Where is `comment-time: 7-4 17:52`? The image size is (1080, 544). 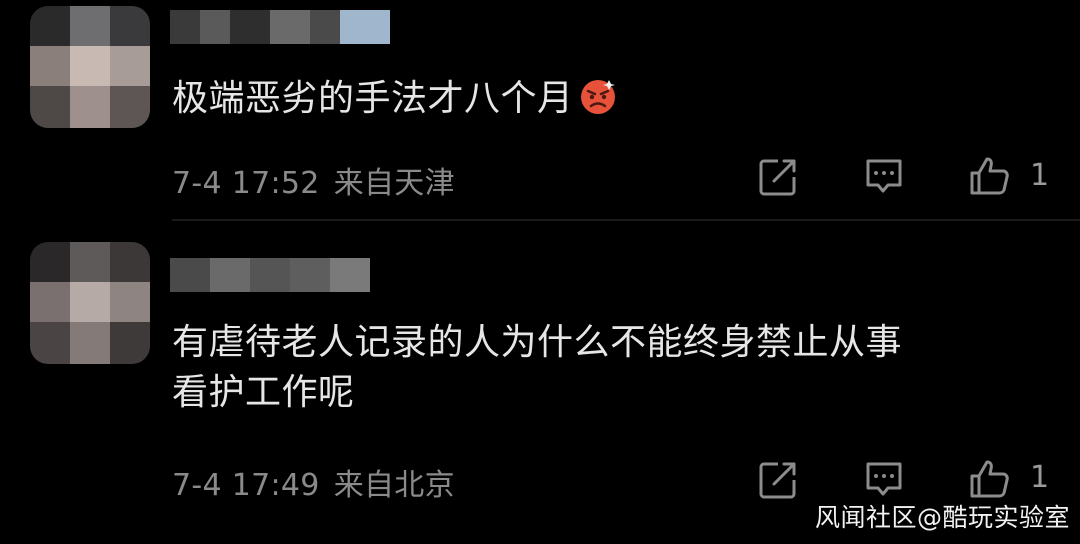 comment-time: 7-4 17:52 is located at coordinates (246, 183).